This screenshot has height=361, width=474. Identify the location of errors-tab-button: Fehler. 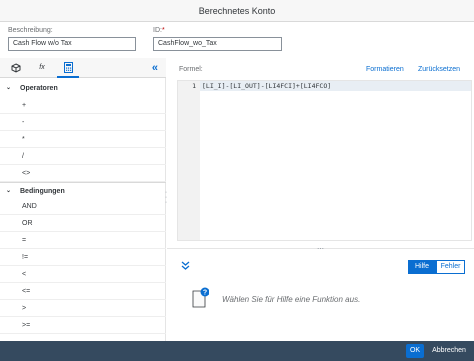
(450, 267).